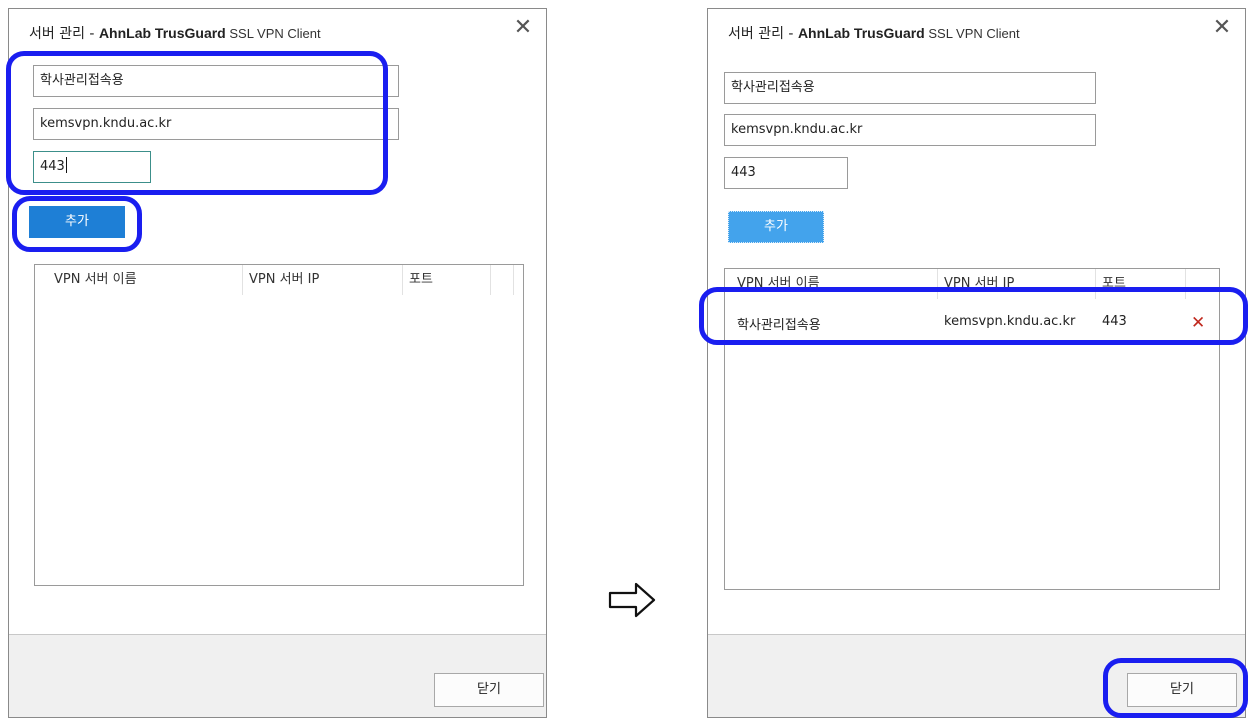  What do you see at coordinates (1114, 321) in the screenshot?
I see `row-server-port: 443` at bounding box center [1114, 321].